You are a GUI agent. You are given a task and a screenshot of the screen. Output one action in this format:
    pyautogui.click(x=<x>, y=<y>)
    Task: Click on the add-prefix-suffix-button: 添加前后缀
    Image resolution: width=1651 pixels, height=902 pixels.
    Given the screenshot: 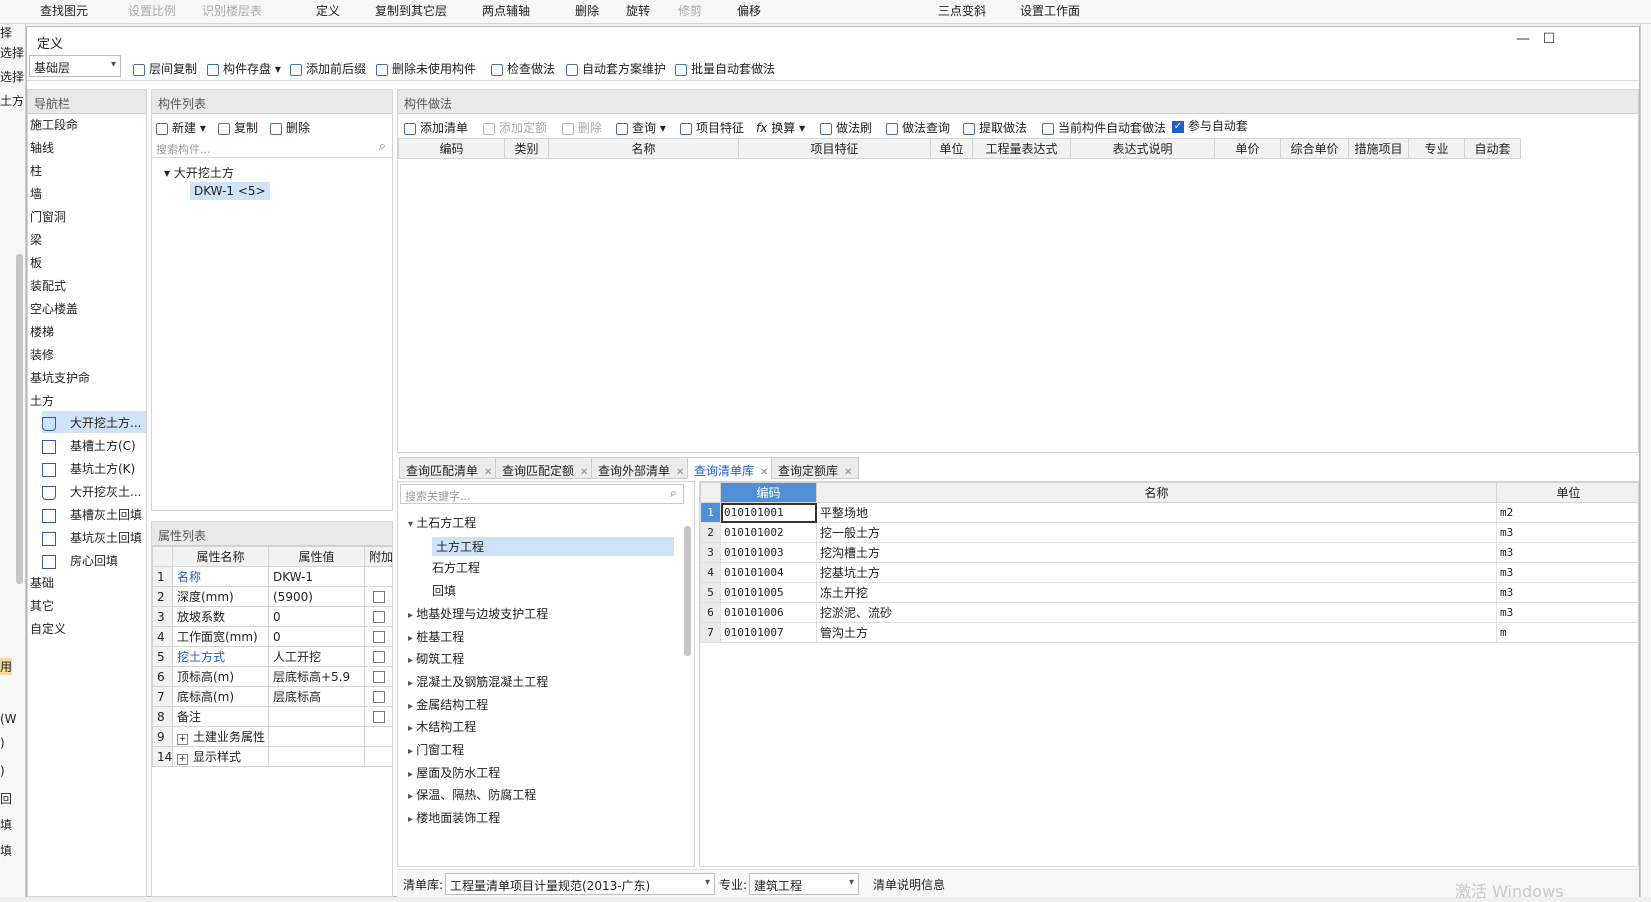 What is the action you would take?
    pyautogui.click(x=328, y=68)
    